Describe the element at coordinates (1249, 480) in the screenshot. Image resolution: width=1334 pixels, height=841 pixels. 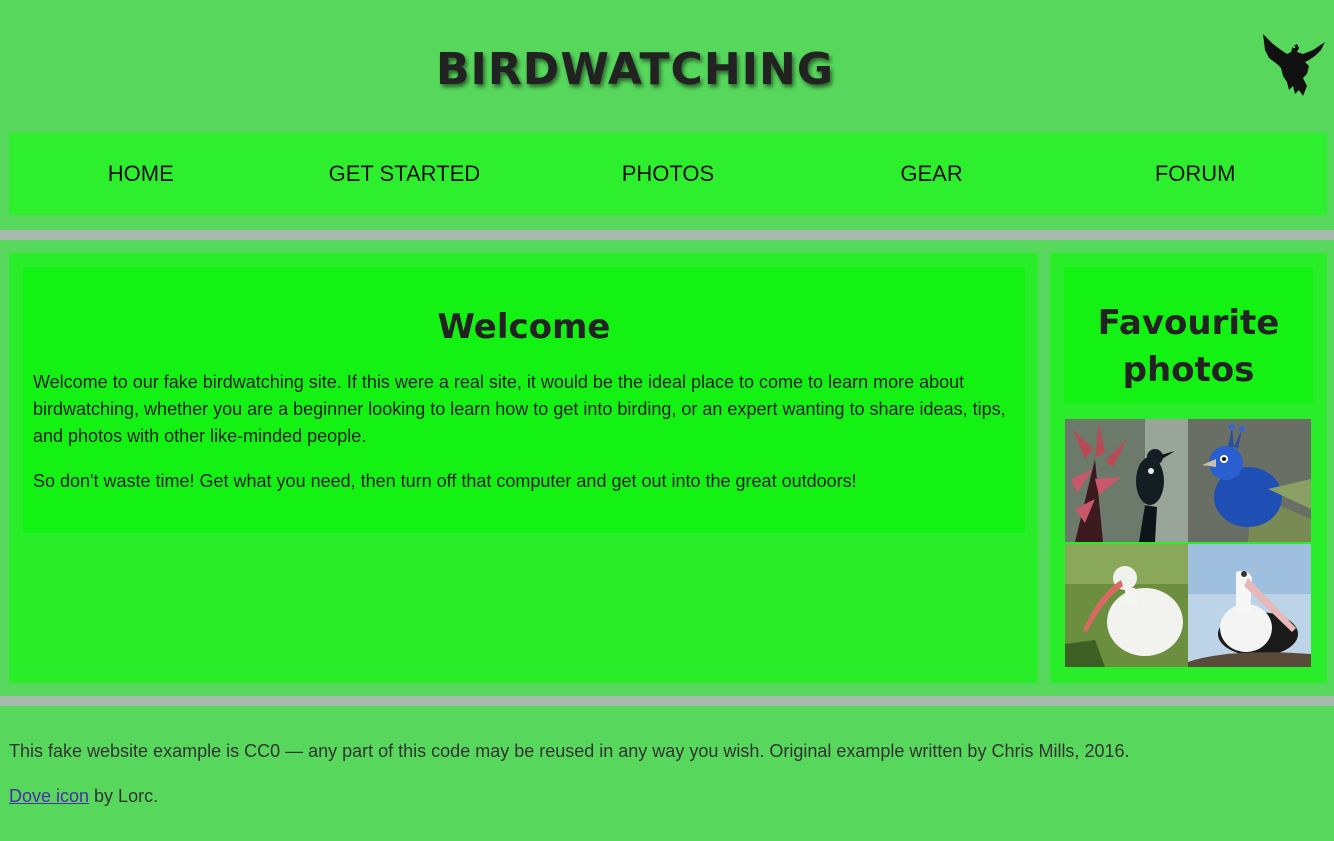
I see `peacock-photo` at that location.